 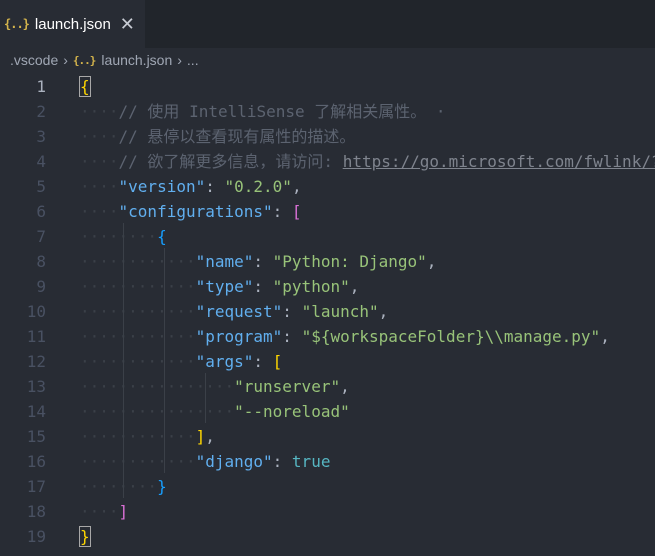 I want to click on line-number: 15, so click(x=36, y=436).